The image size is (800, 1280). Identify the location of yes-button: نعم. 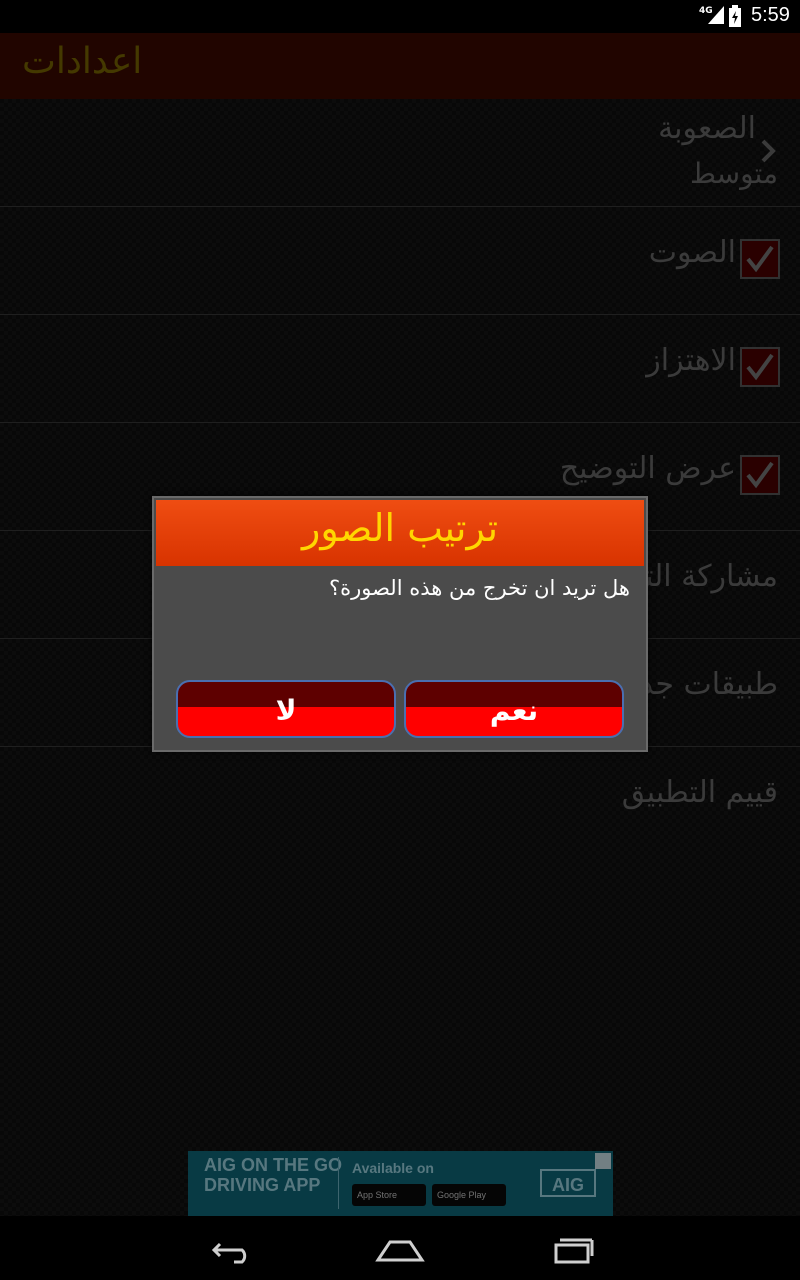
(514, 709).